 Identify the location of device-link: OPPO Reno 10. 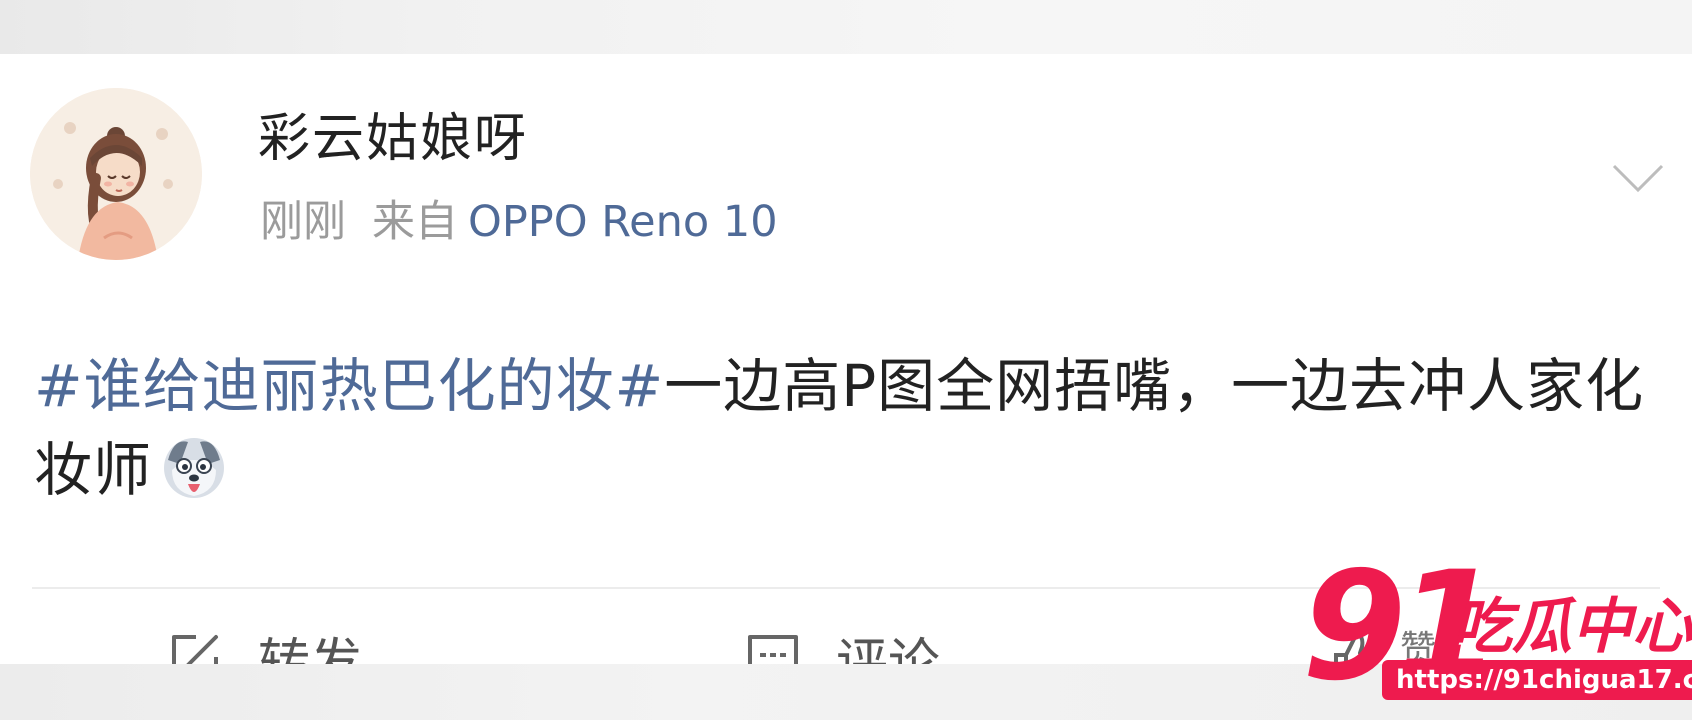
(623, 222).